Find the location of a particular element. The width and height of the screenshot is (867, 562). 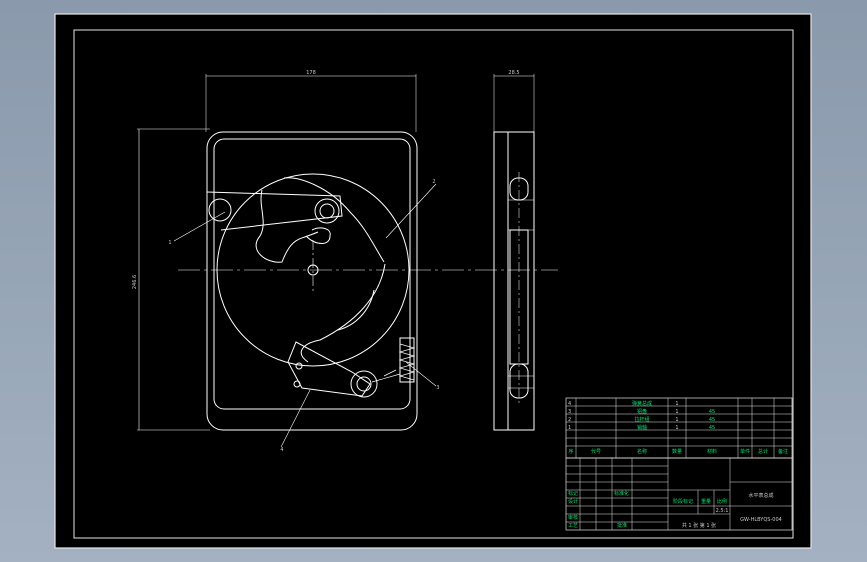

scale-label: 比例 is located at coordinates (722, 501).